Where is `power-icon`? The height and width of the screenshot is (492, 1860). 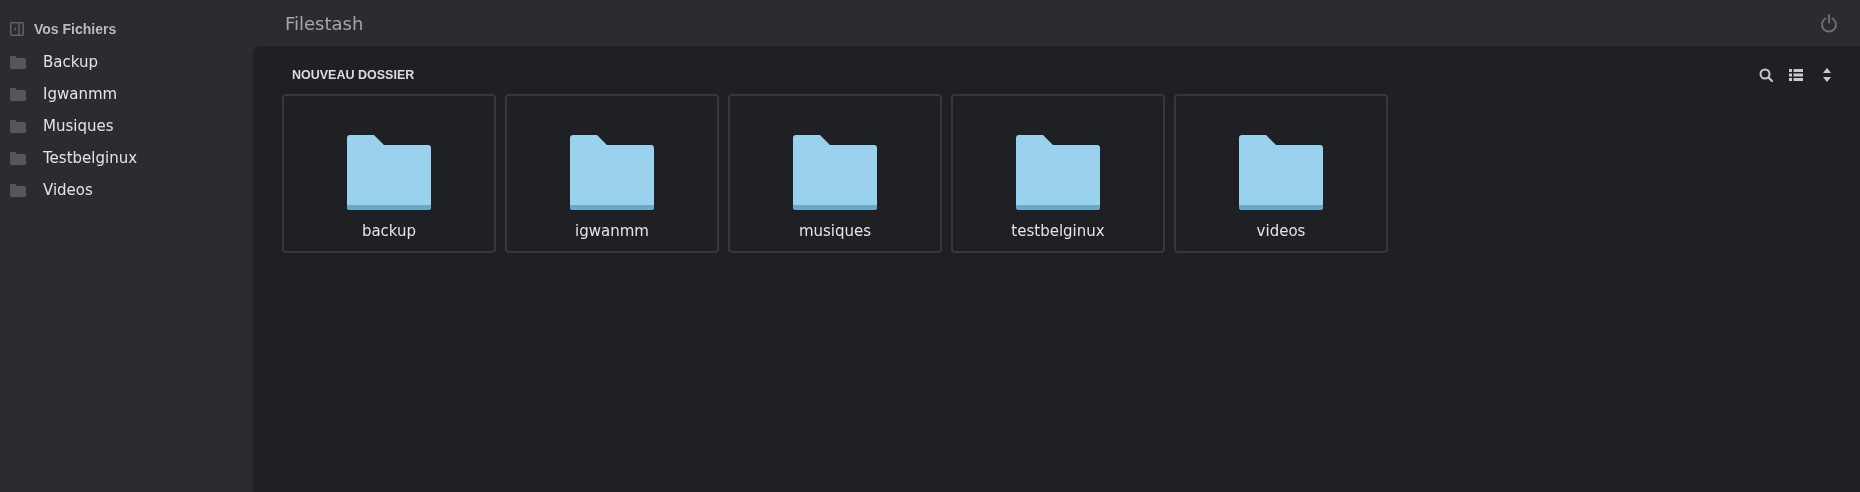 power-icon is located at coordinates (1829, 23).